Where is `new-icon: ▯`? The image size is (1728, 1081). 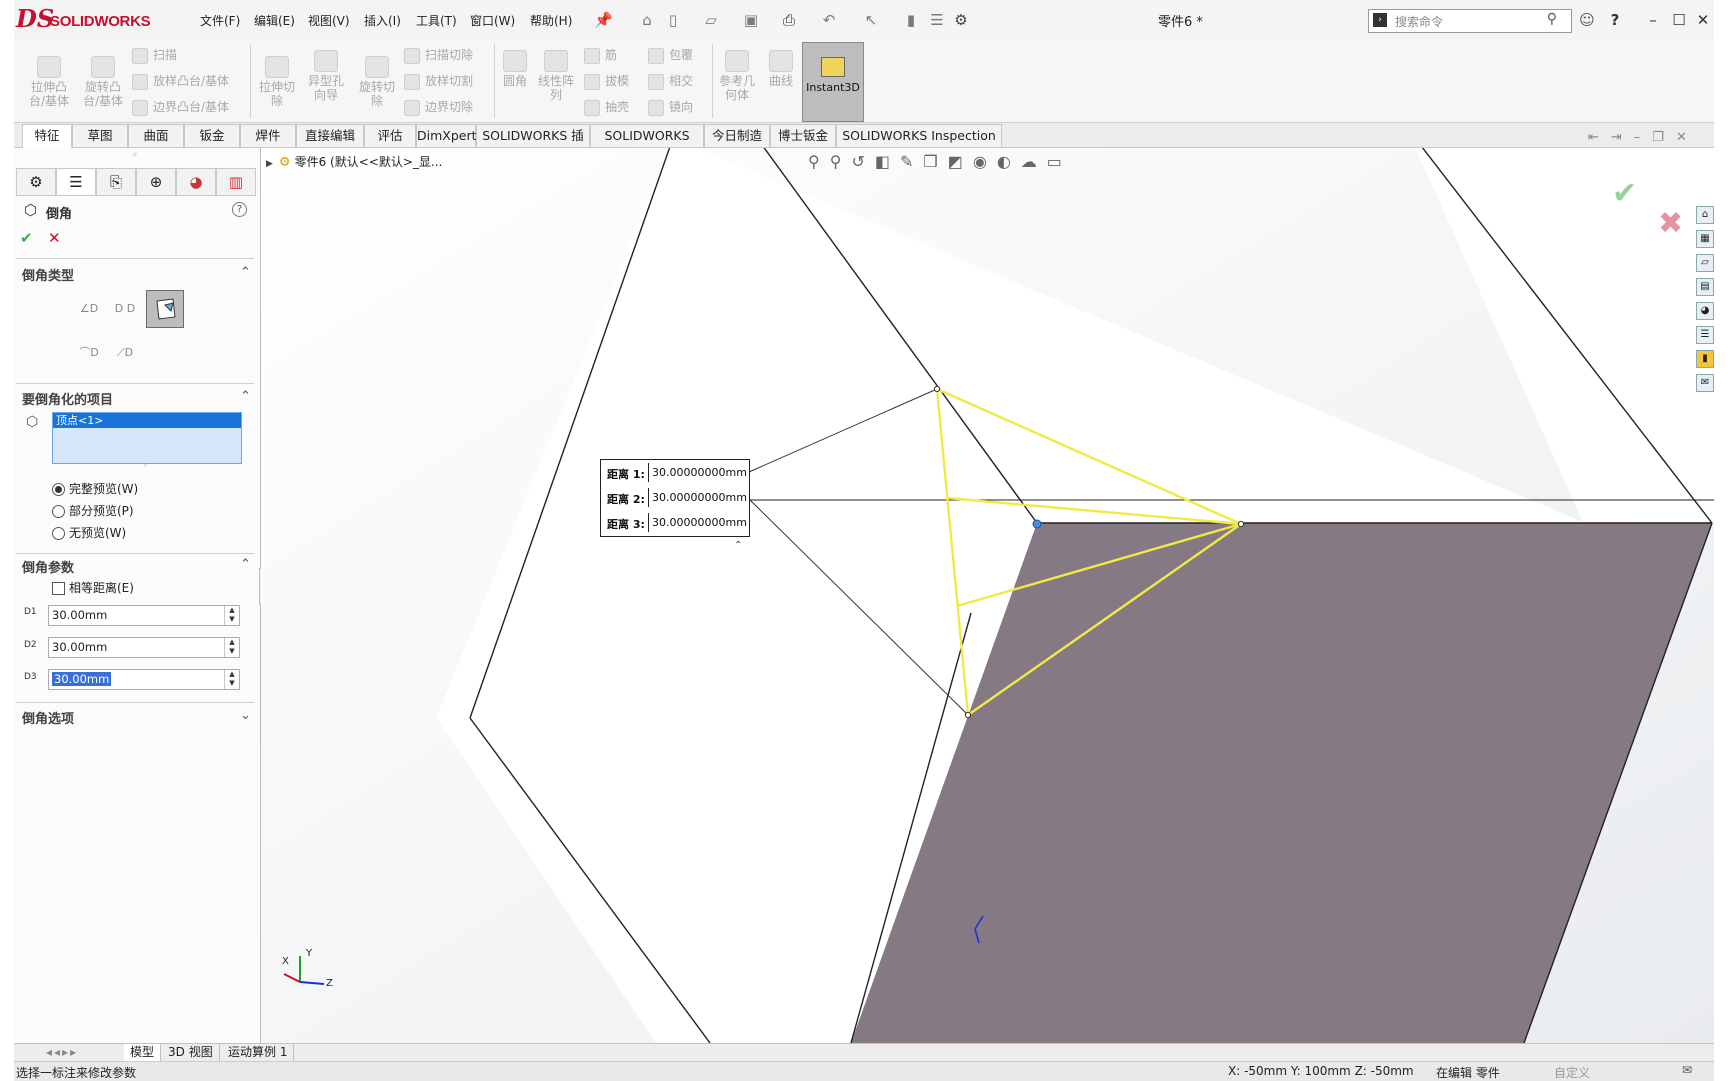
new-icon: ▯ is located at coordinates (673, 20).